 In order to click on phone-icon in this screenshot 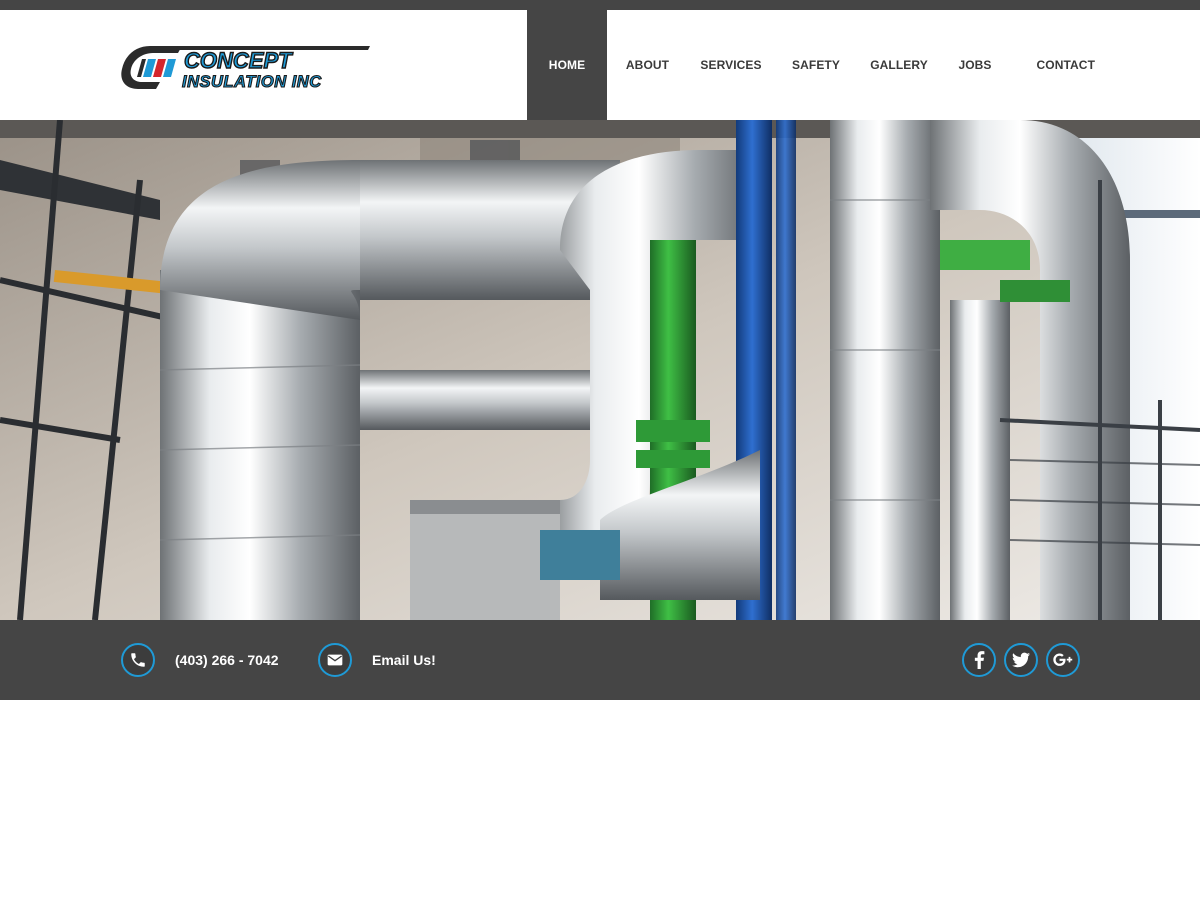, I will do `click(138, 660)`.